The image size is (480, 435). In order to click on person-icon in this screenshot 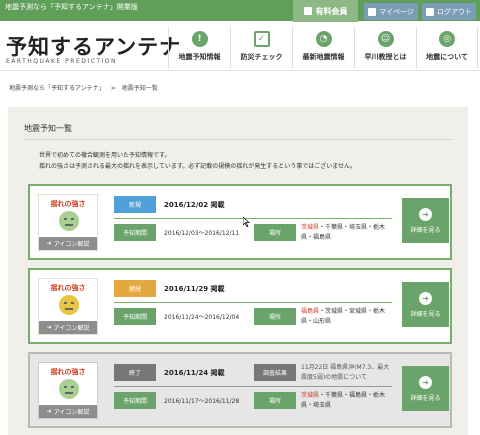, I will do `click(372, 11)`.